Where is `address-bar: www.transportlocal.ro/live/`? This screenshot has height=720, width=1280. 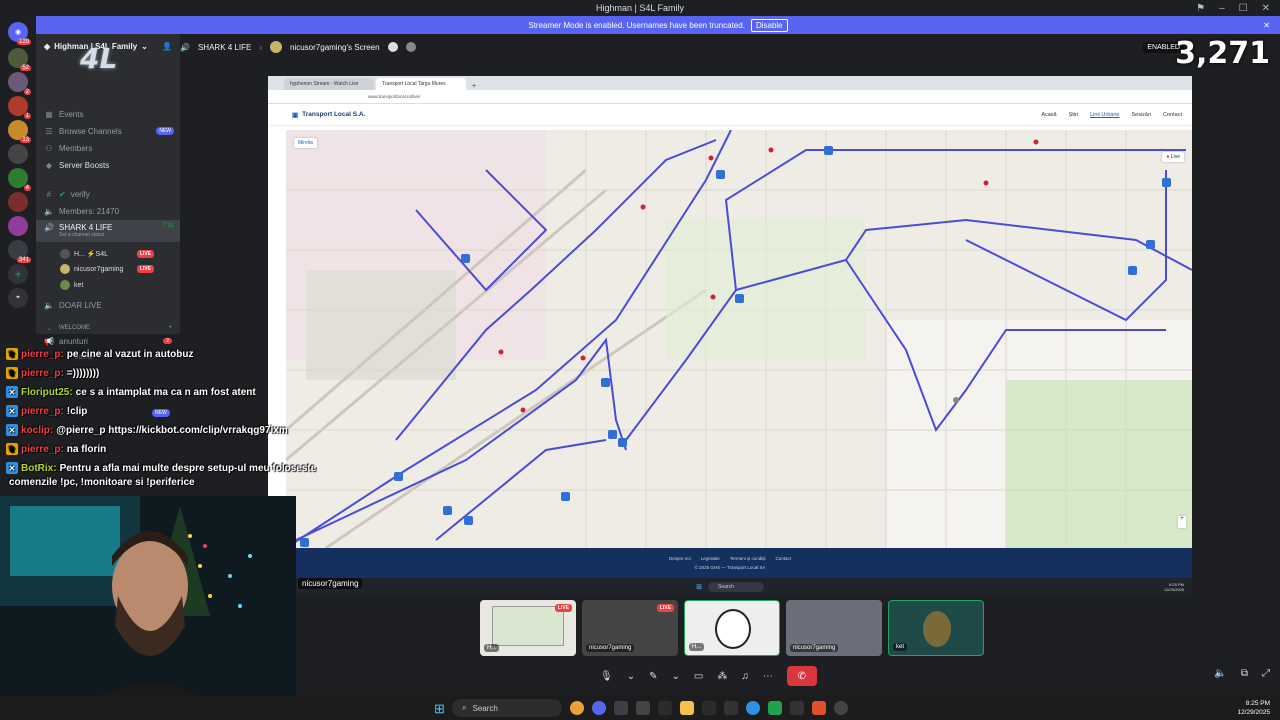 address-bar: www.transportlocal.ro/live/ is located at coordinates (730, 97).